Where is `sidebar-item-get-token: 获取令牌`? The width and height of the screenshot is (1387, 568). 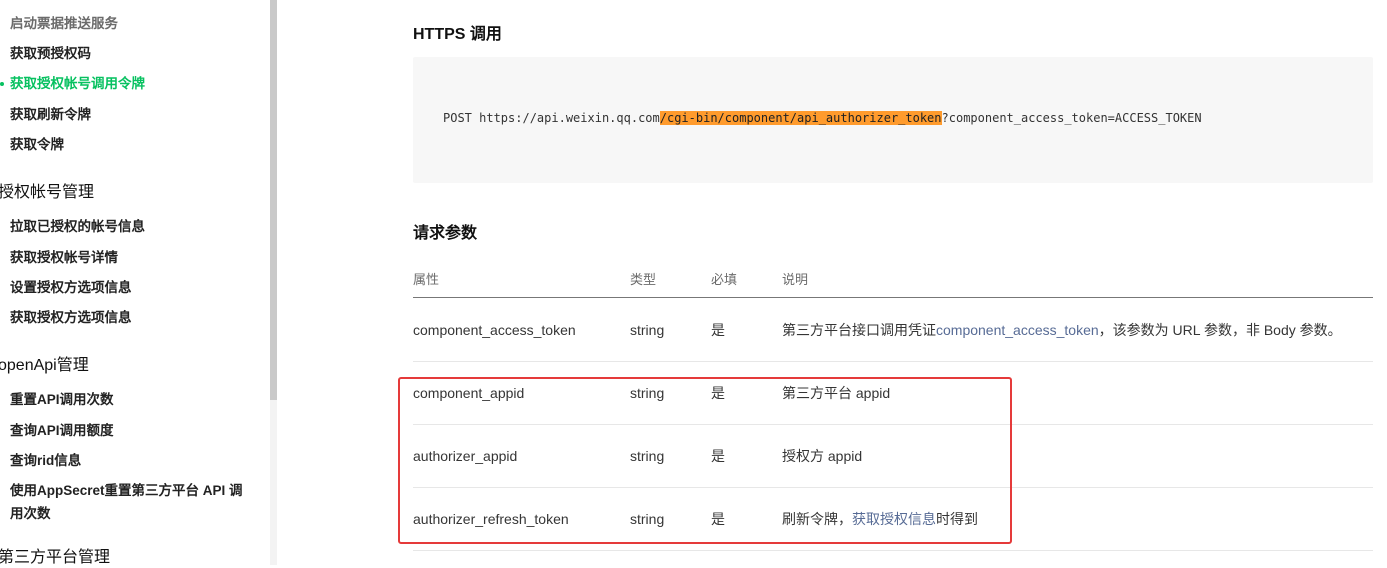
sidebar-item-get-token: 获取令牌 is located at coordinates (37, 145).